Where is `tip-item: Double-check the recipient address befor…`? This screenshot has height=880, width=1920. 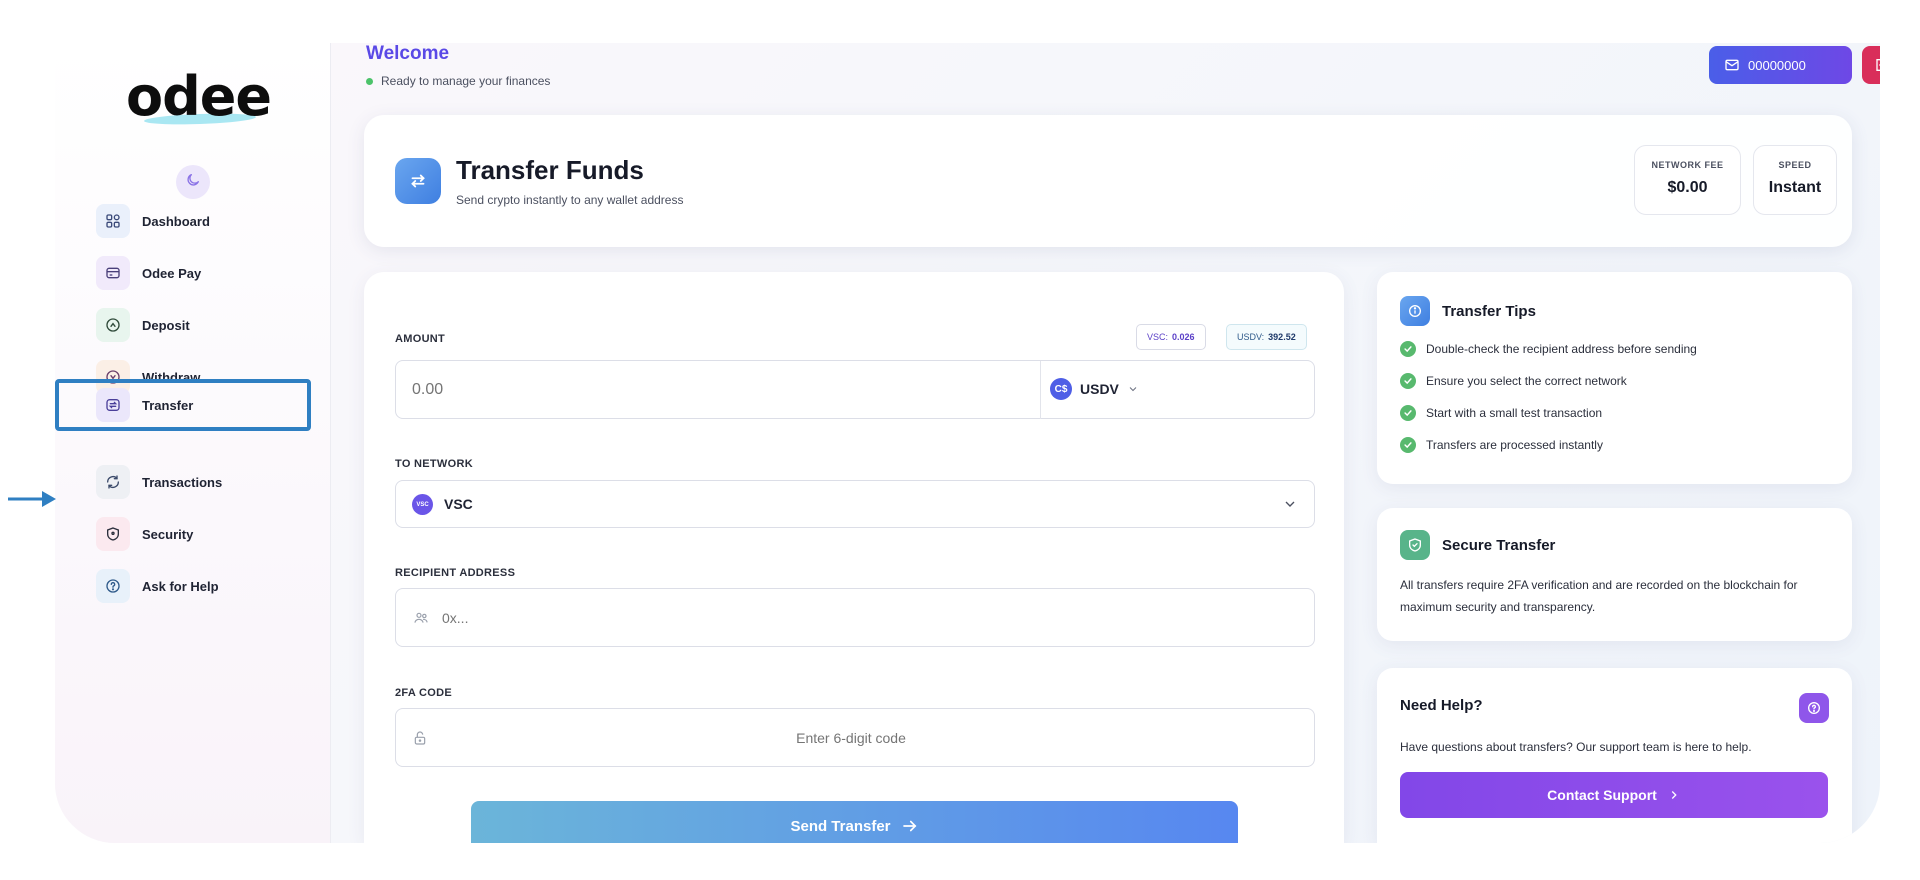 tip-item: Double-check the recipient address befor… is located at coordinates (1548, 349).